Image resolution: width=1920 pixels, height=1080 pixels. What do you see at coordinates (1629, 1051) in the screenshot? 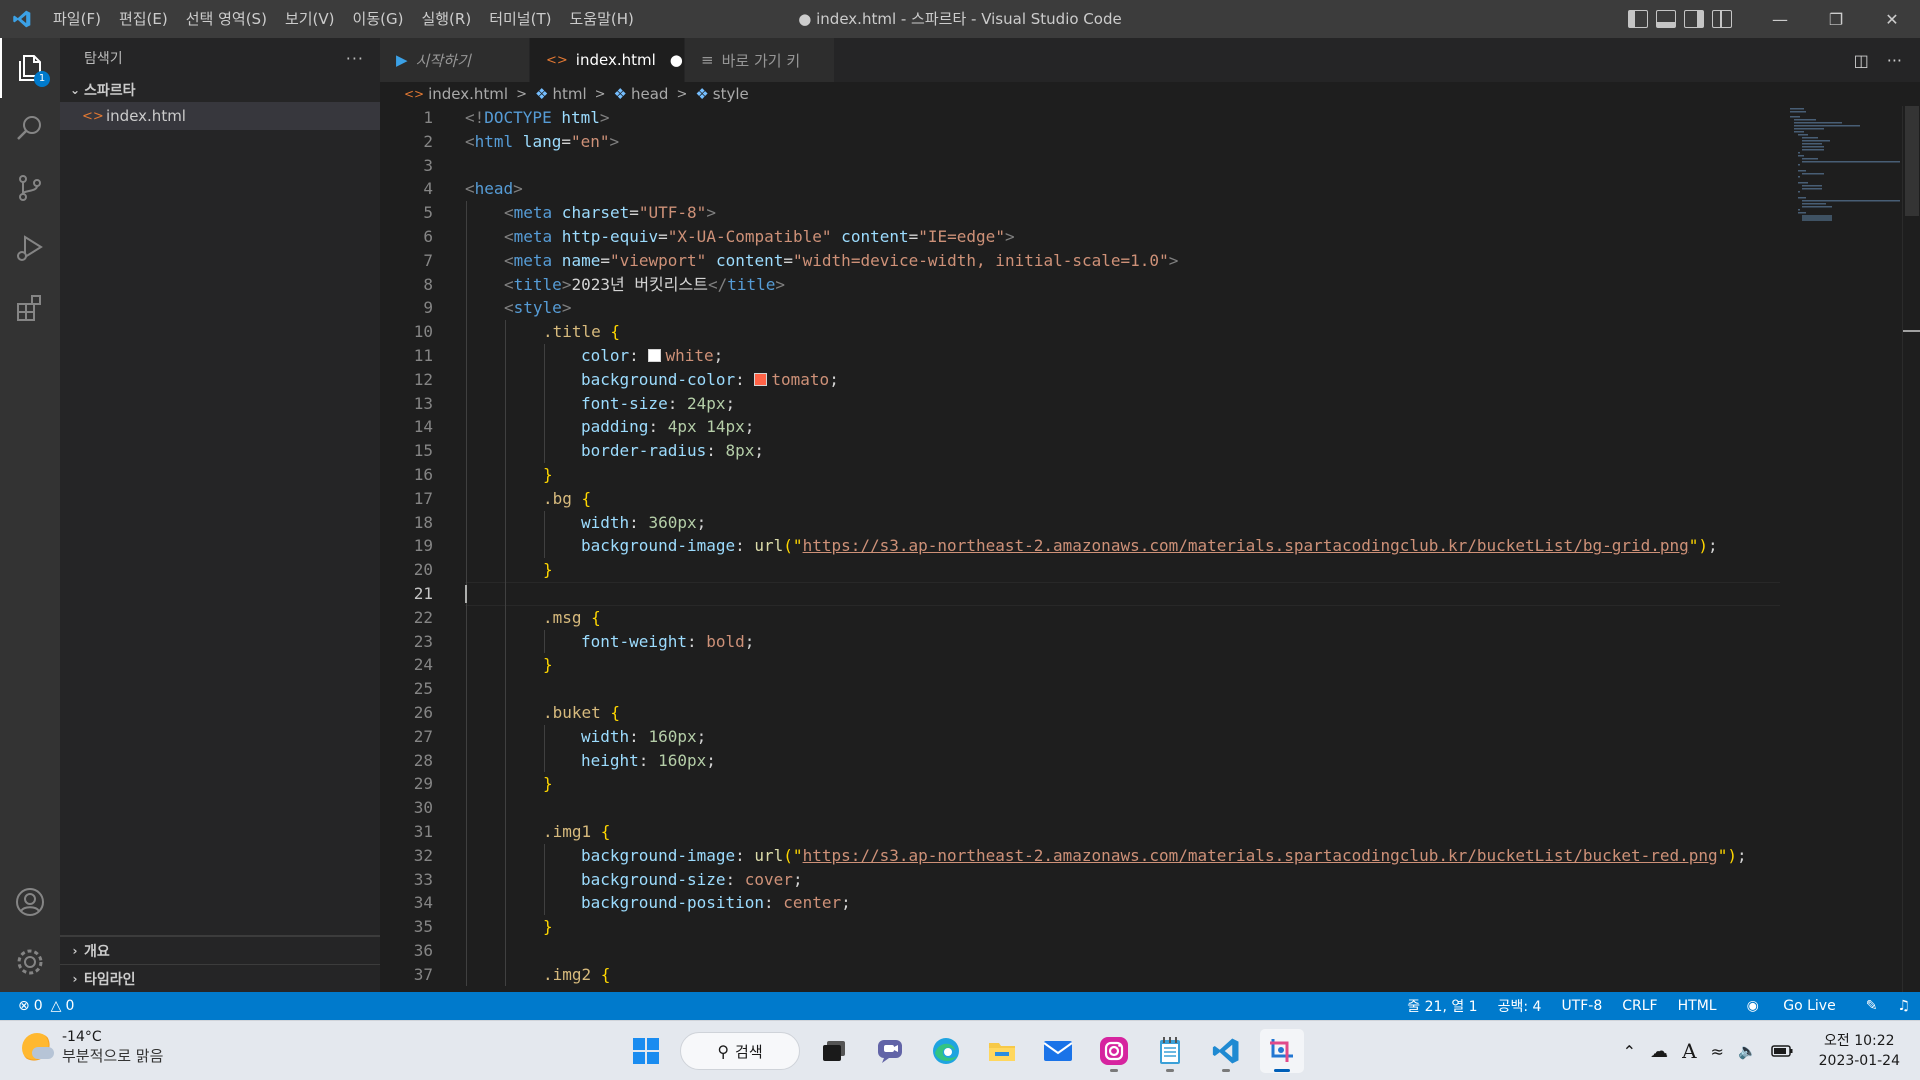
I see `chevron-up-icon: ⌃` at bounding box center [1629, 1051].